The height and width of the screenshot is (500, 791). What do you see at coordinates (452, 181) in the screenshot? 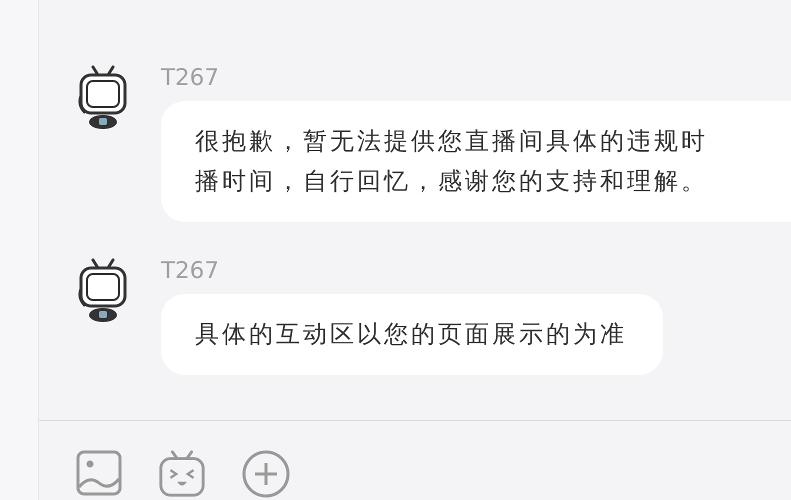
I see `message-text: 播时间，自行回忆，感谢您的支持和理解。` at bounding box center [452, 181].